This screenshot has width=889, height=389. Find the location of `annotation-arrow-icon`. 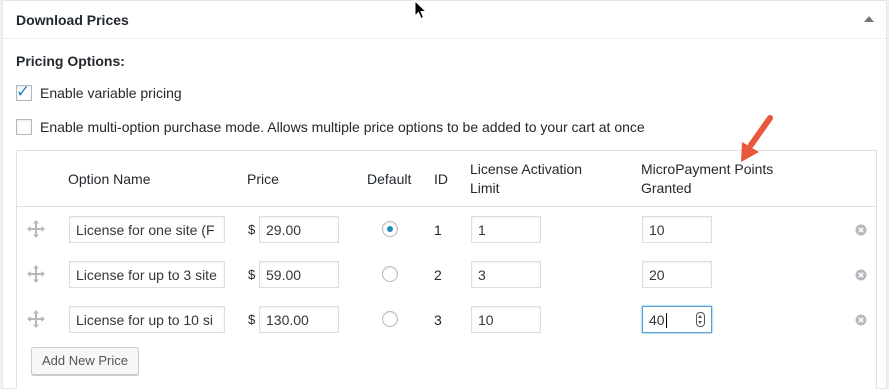

annotation-arrow-icon is located at coordinates (757, 138).